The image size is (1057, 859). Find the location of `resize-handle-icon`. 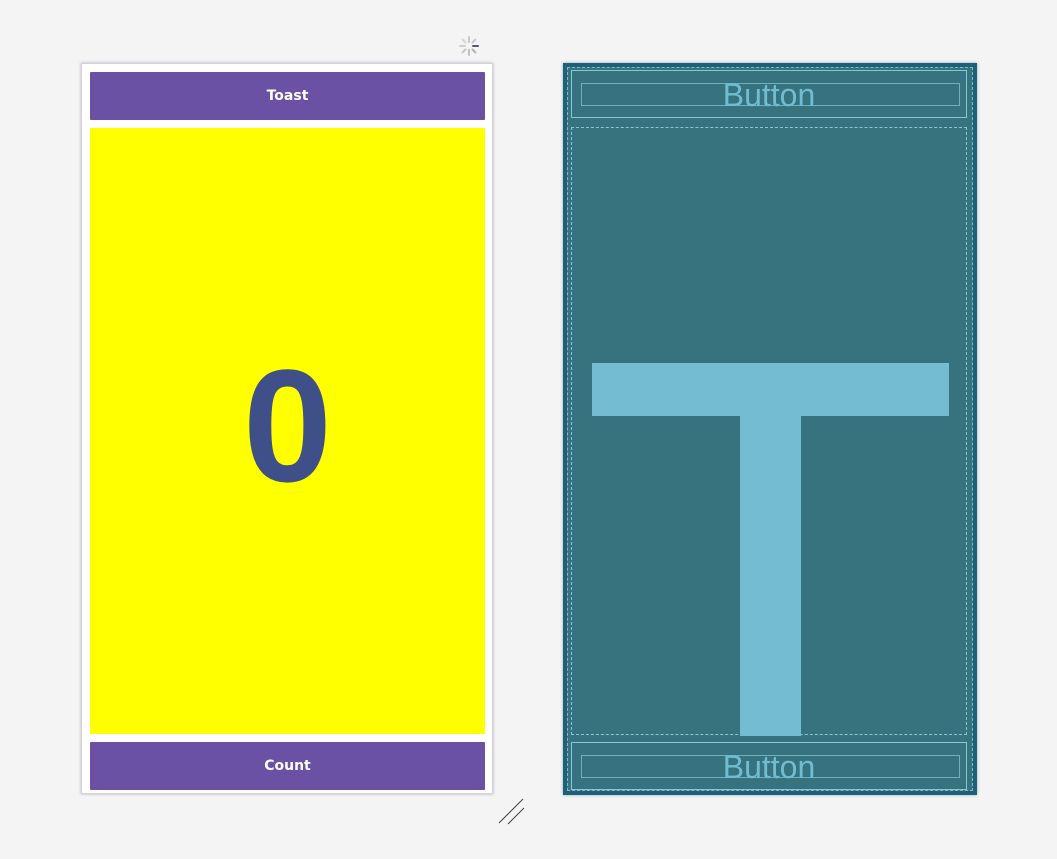

resize-handle-icon is located at coordinates (511, 811).